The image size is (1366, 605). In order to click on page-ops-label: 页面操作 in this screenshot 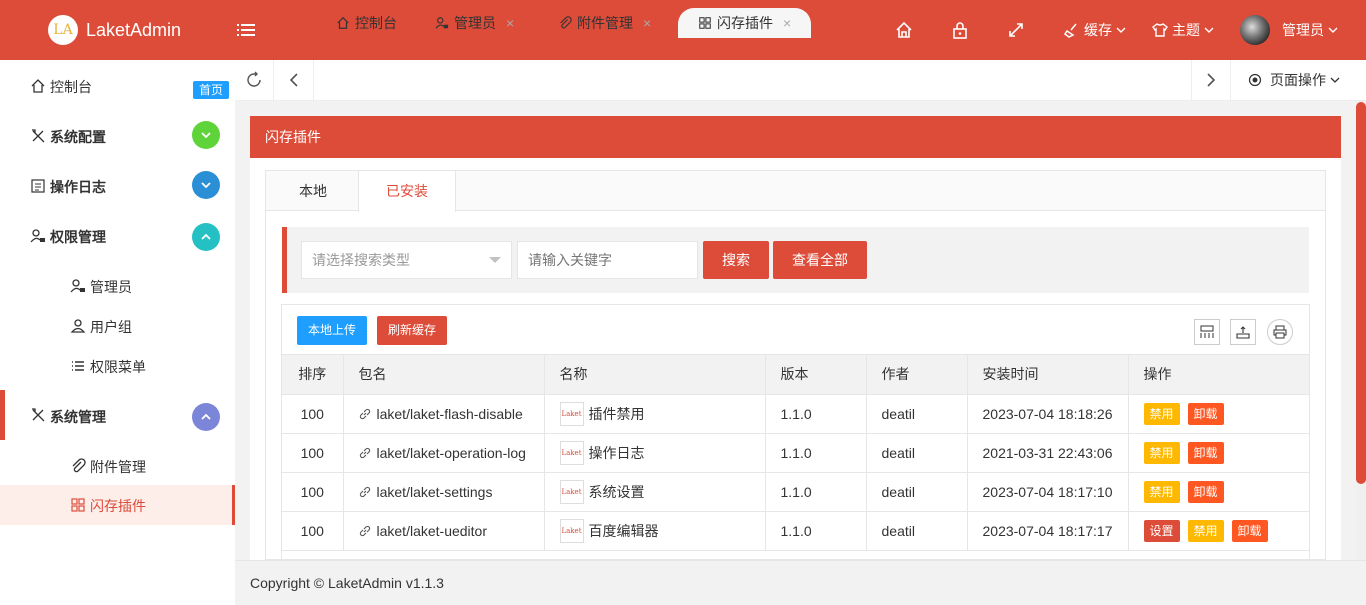, I will do `click(1298, 80)`.